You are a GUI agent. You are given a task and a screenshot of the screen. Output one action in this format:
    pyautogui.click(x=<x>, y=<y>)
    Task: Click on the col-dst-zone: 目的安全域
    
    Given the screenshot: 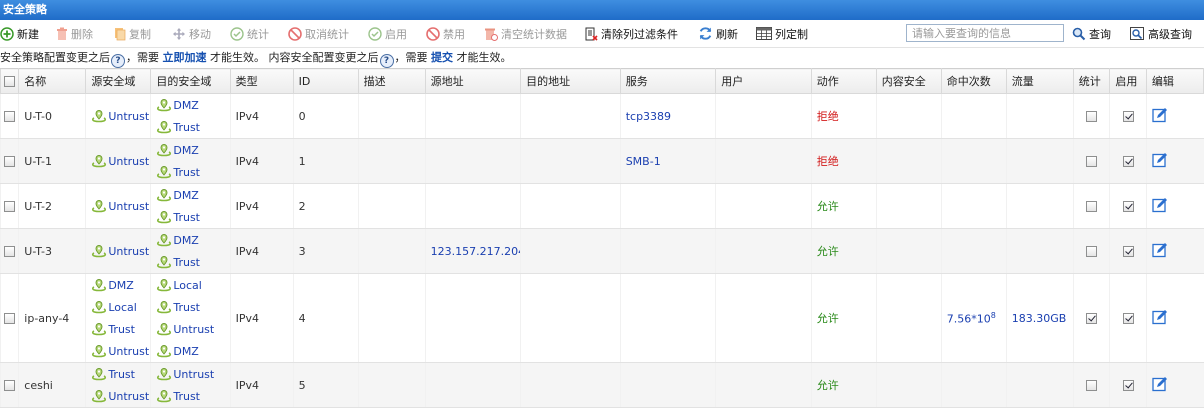 What is the action you would take?
    pyautogui.click(x=190, y=81)
    